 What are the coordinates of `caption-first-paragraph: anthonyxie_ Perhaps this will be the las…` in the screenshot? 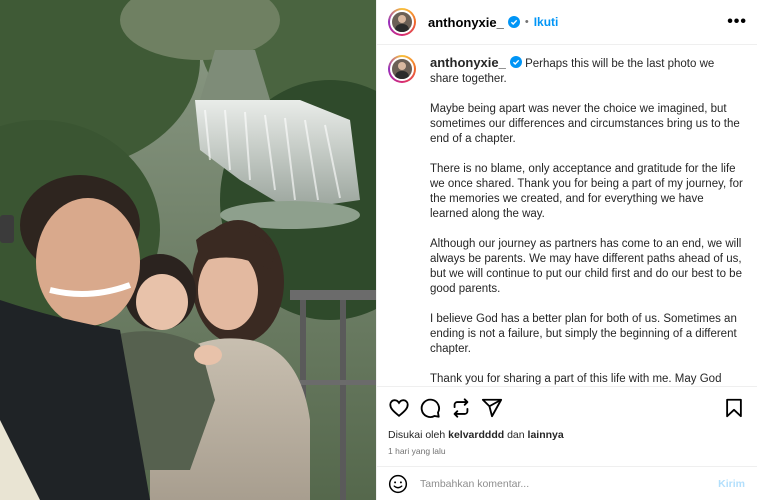 It's located at (587, 71).